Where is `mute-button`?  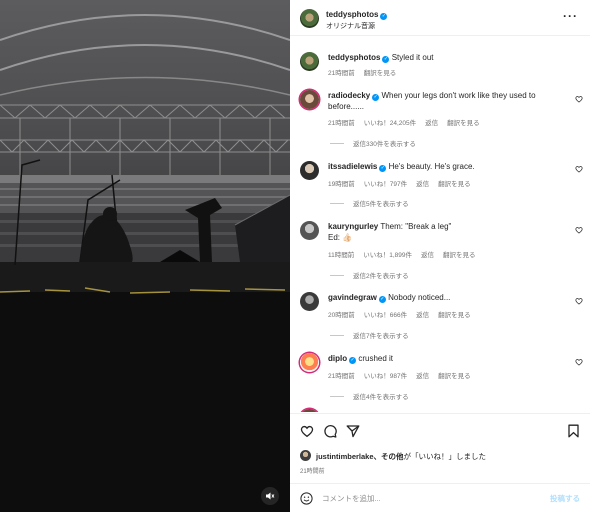 mute-button is located at coordinates (270, 496).